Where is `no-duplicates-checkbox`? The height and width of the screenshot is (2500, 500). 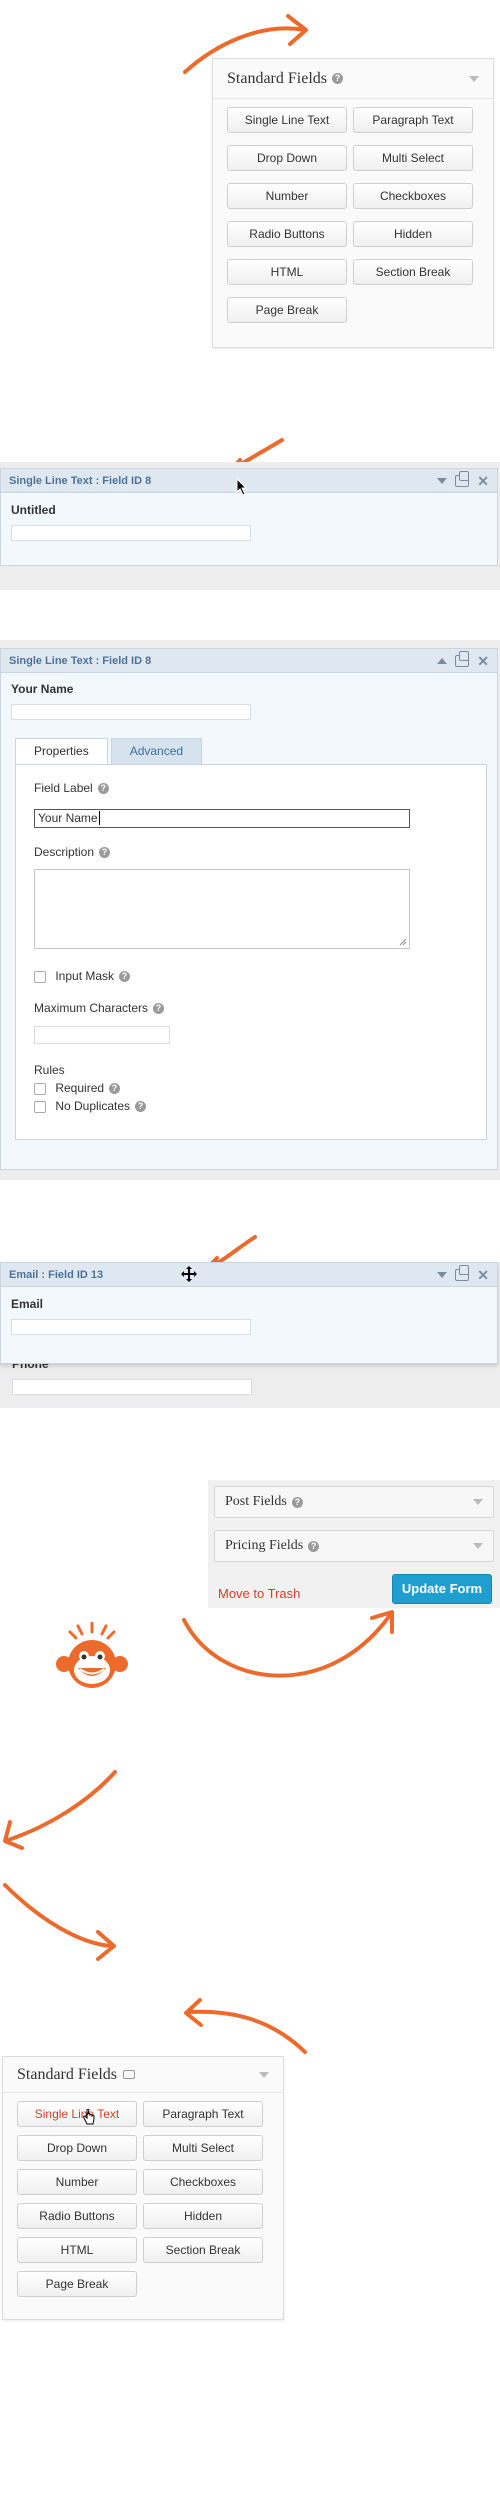
no-duplicates-checkbox is located at coordinates (40, 1106).